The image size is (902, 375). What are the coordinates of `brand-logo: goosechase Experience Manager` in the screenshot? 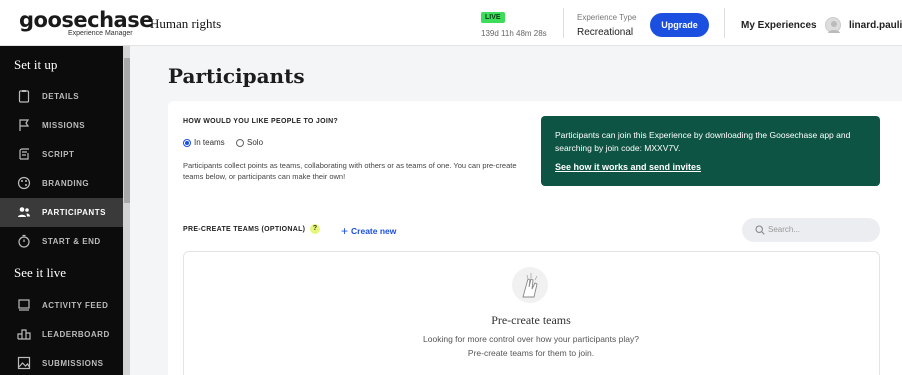 It's located at (76, 23).